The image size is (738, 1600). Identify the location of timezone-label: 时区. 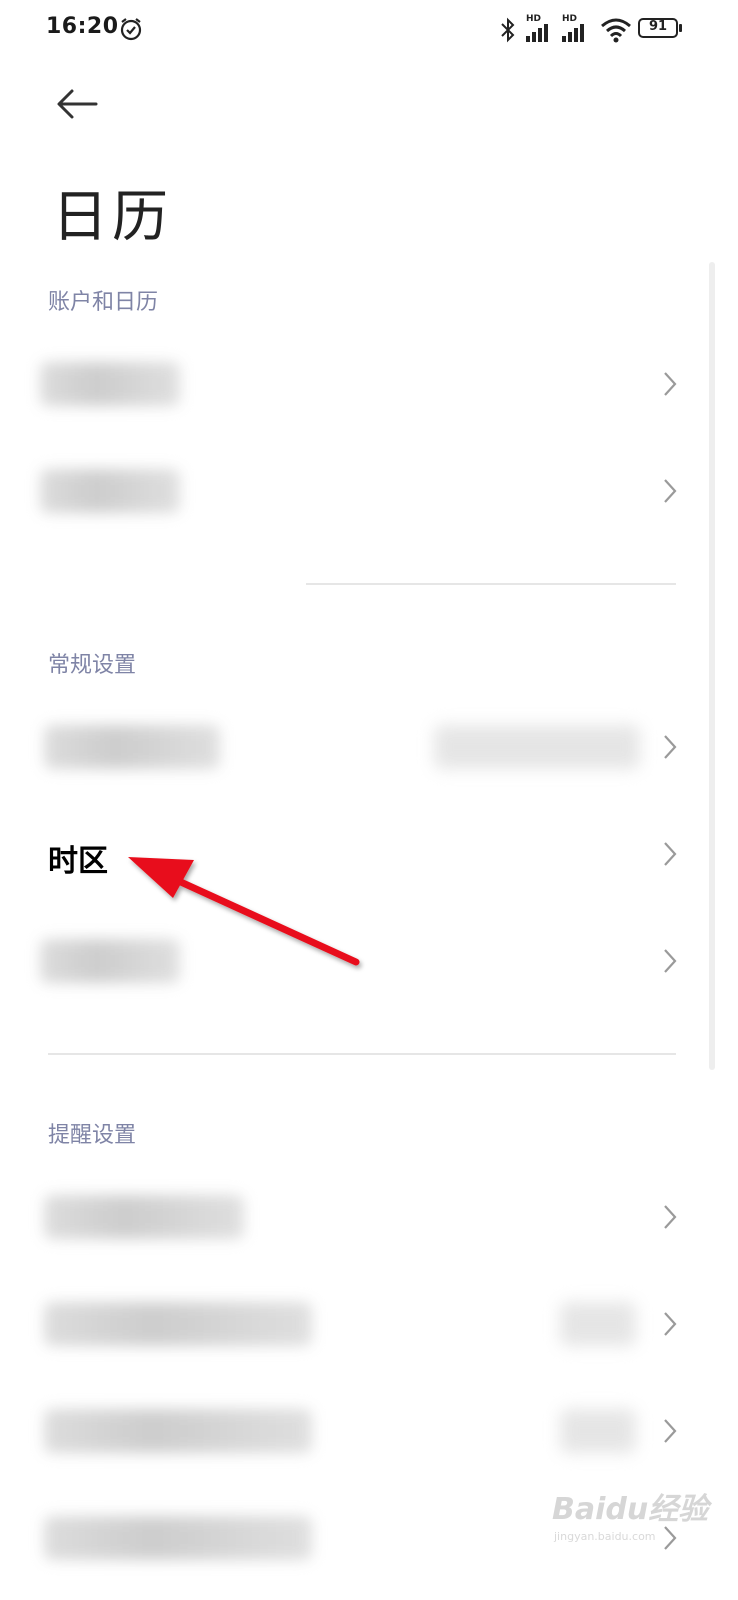
(78, 861).